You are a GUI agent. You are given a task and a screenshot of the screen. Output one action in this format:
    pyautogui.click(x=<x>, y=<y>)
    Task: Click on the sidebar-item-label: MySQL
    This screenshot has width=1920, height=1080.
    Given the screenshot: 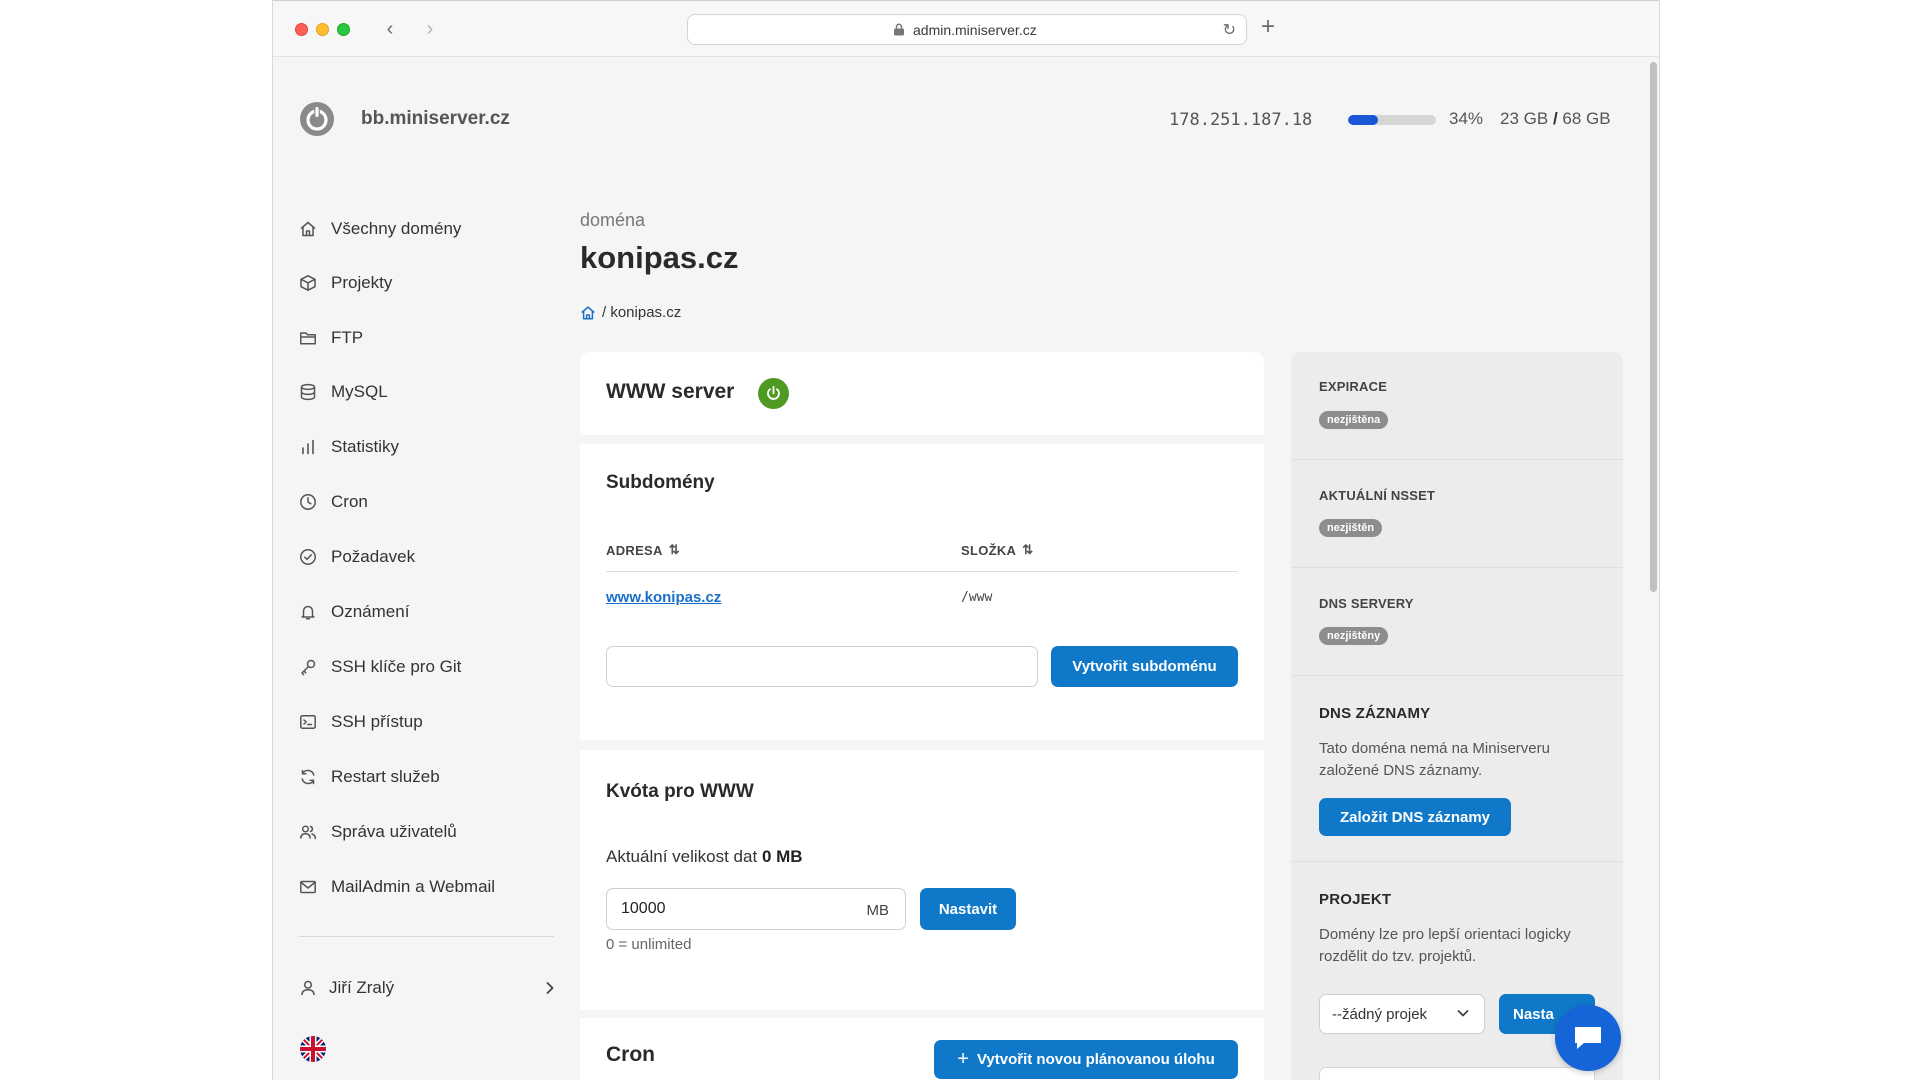 What is the action you would take?
    pyautogui.click(x=359, y=391)
    